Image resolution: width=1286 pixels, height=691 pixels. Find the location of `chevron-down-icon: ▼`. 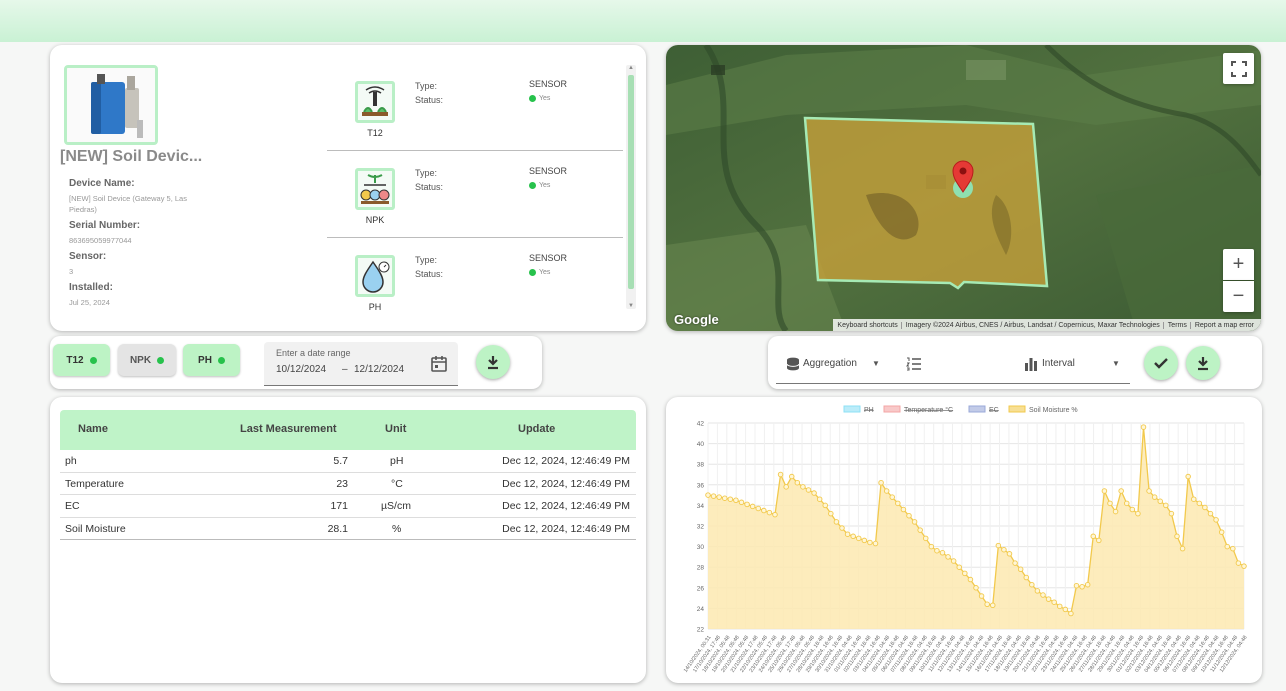

chevron-down-icon: ▼ is located at coordinates (1116, 363).